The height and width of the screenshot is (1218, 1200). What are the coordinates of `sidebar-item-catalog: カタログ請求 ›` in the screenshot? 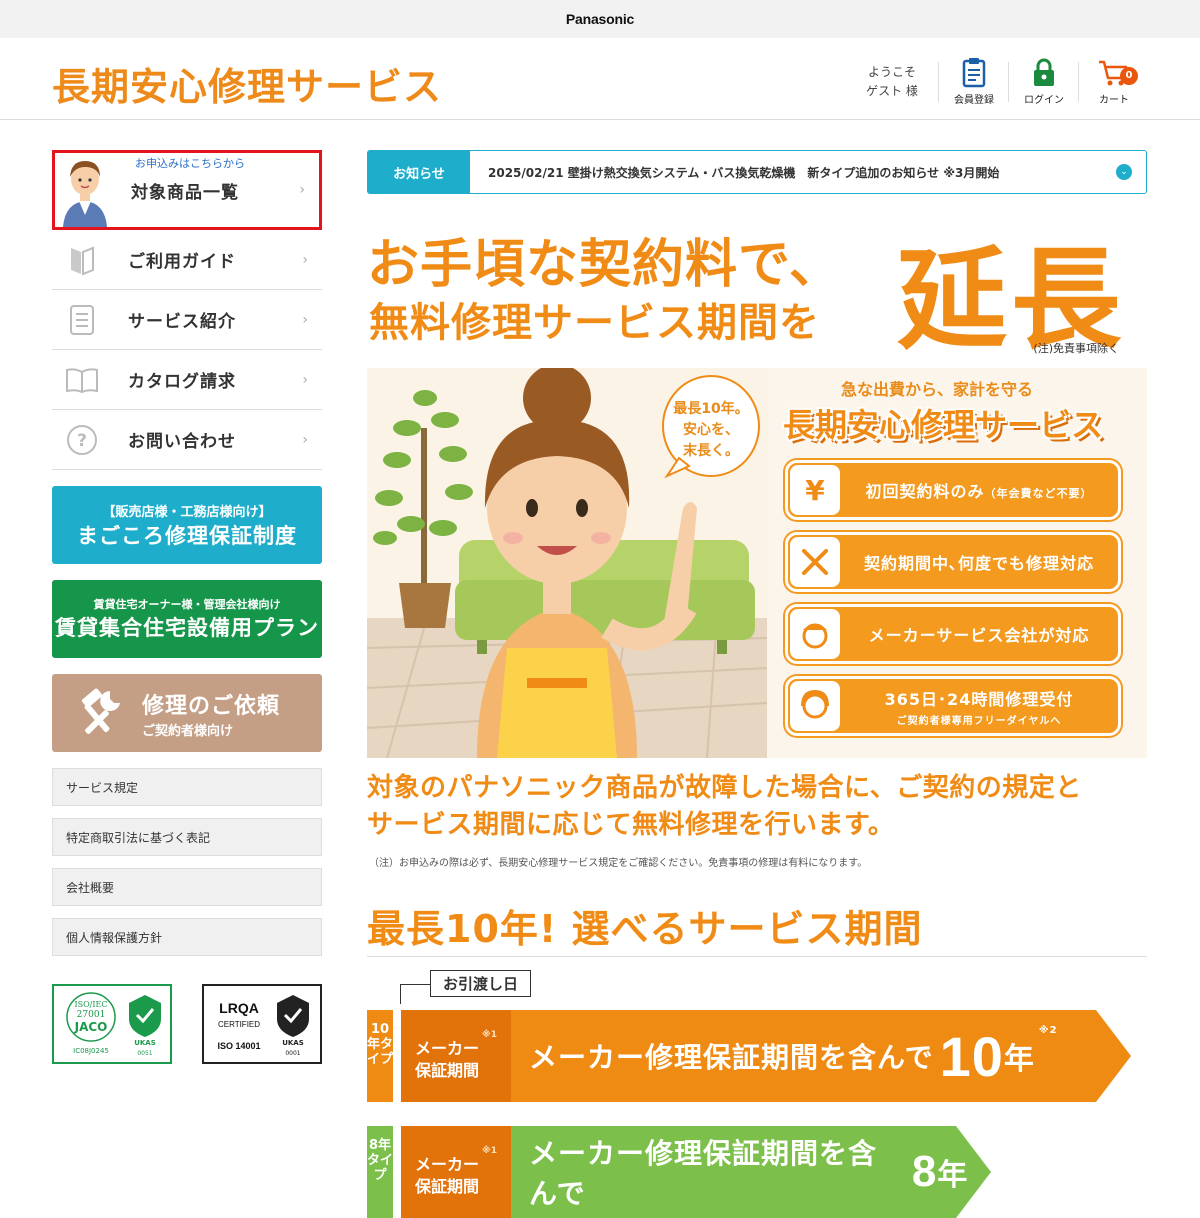 It's located at (187, 380).